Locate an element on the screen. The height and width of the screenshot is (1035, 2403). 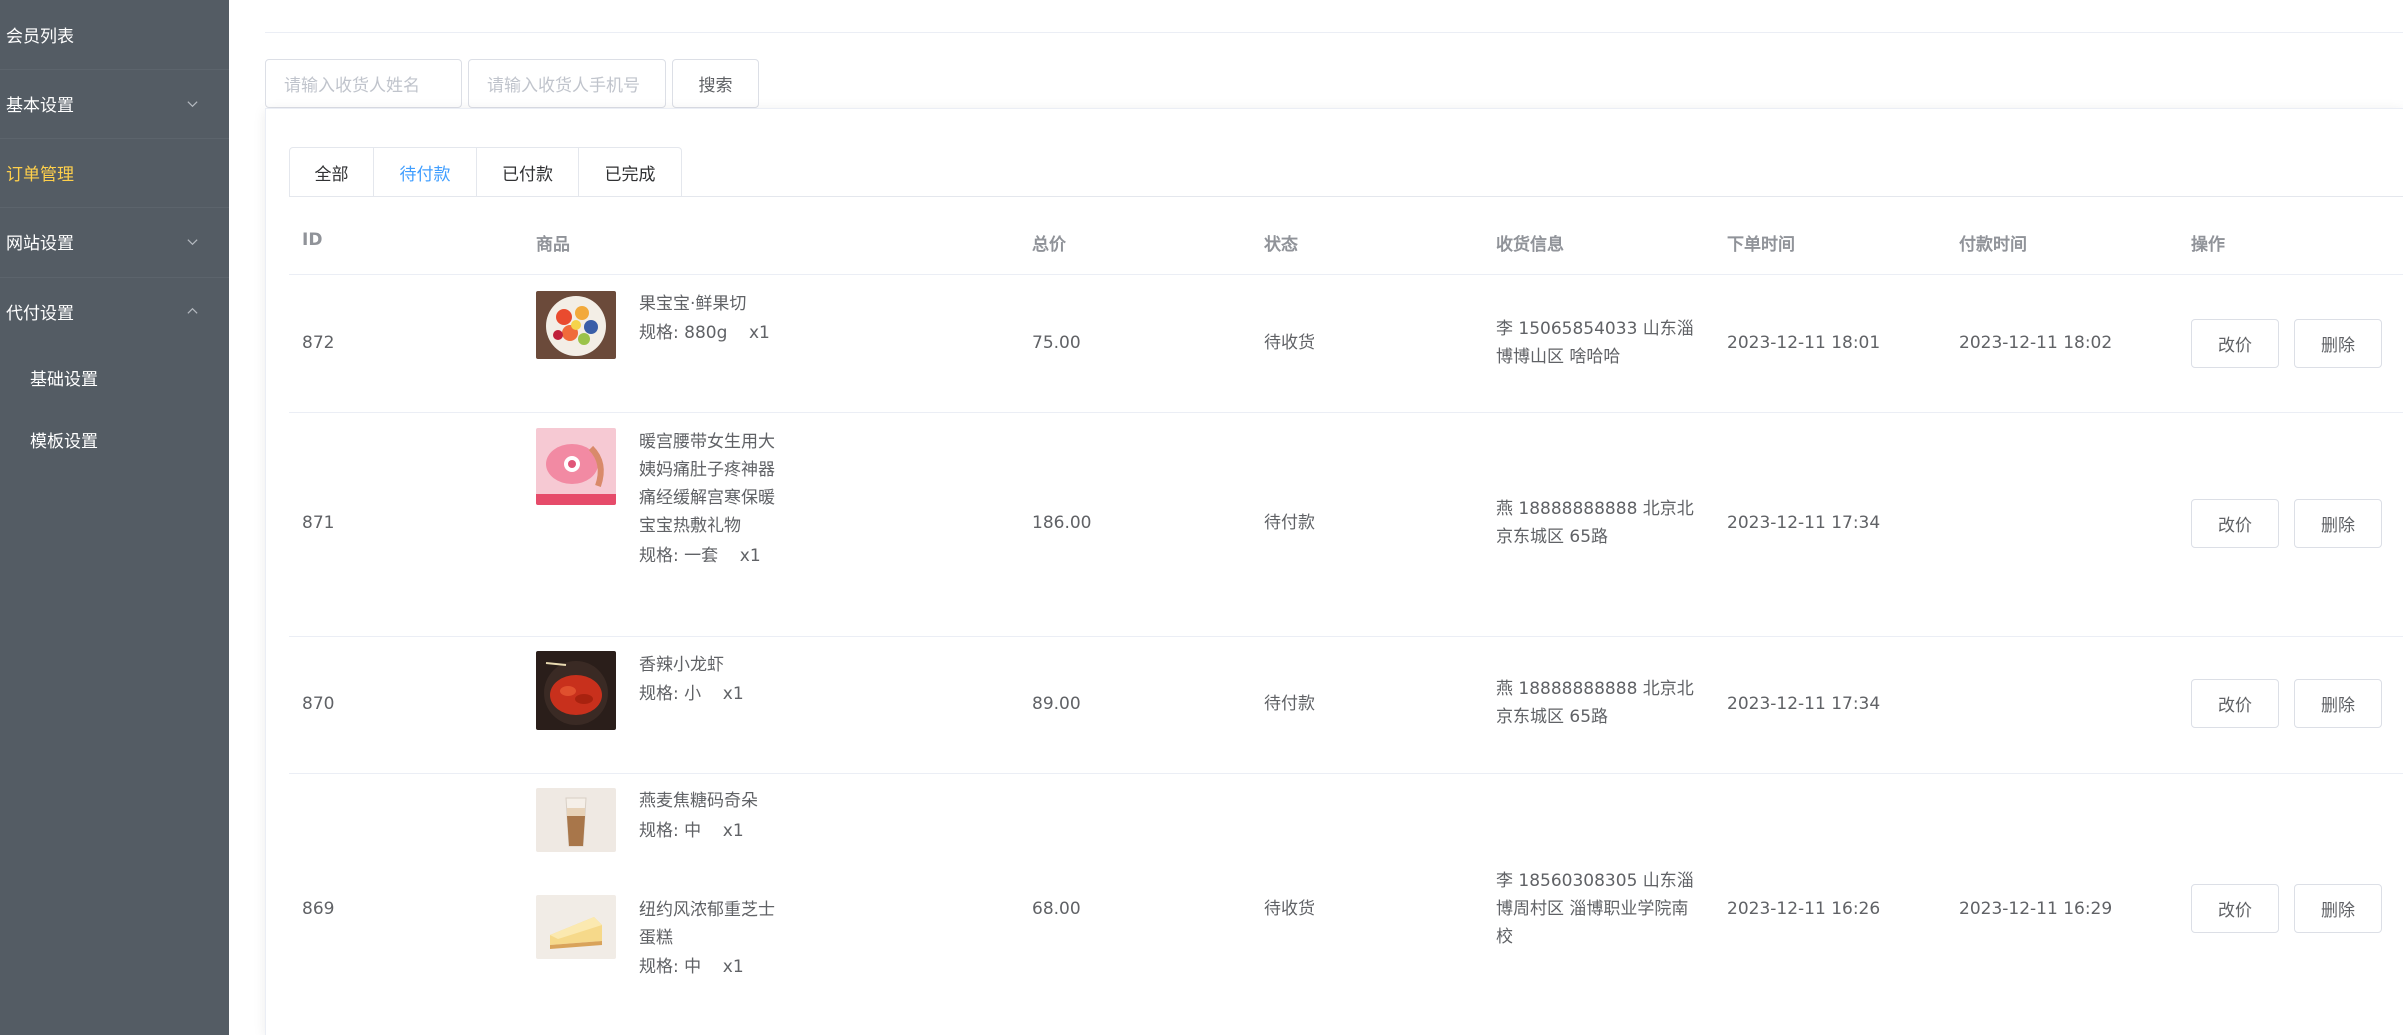
product-name: 暖宫腰带女生用大姨妈痛肚子疼神器痛经缓解宫寒保暖宝宝热敷礼物 is located at coordinates (707, 484).